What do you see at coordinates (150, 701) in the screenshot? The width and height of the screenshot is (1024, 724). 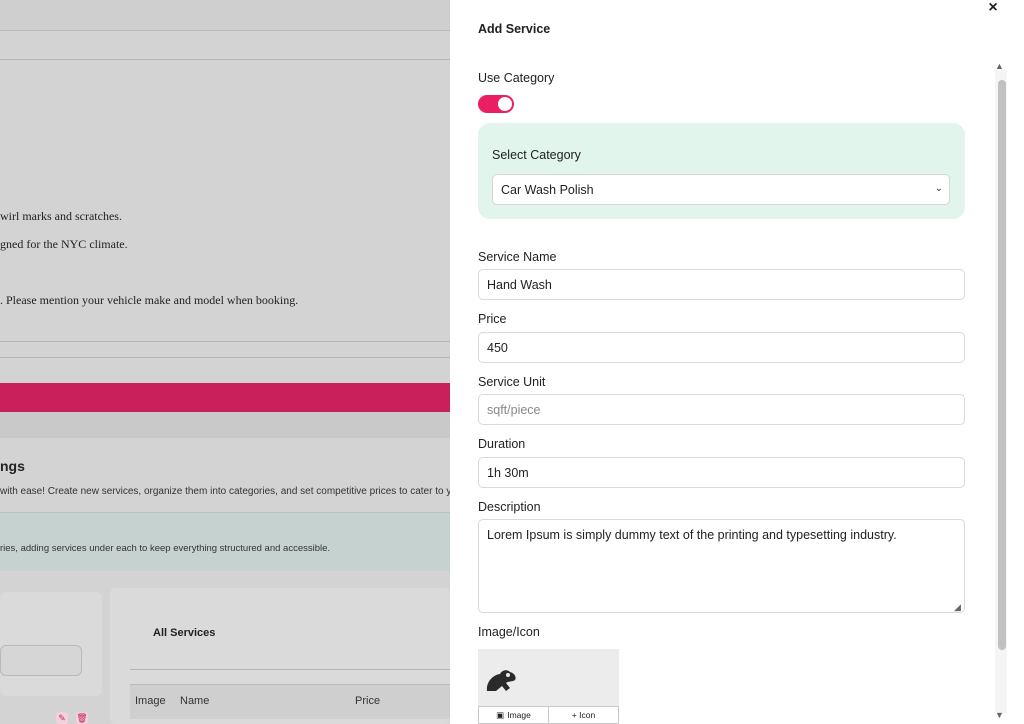 I see `column-header-image: Image` at bounding box center [150, 701].